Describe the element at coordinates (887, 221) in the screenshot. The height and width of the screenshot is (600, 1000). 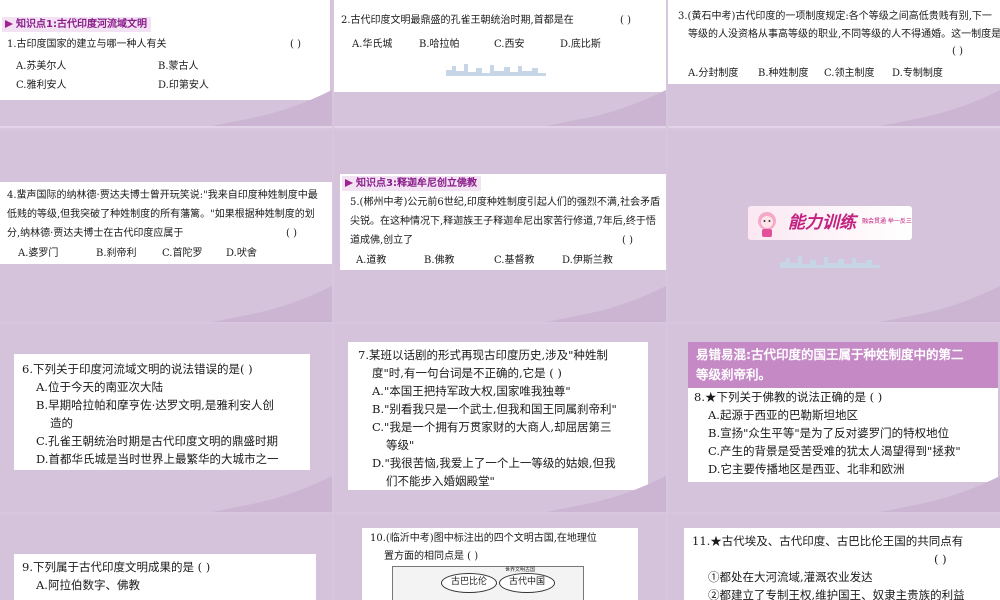
I see `logo-subtitle: 融会贯通 举一反三` at that location.